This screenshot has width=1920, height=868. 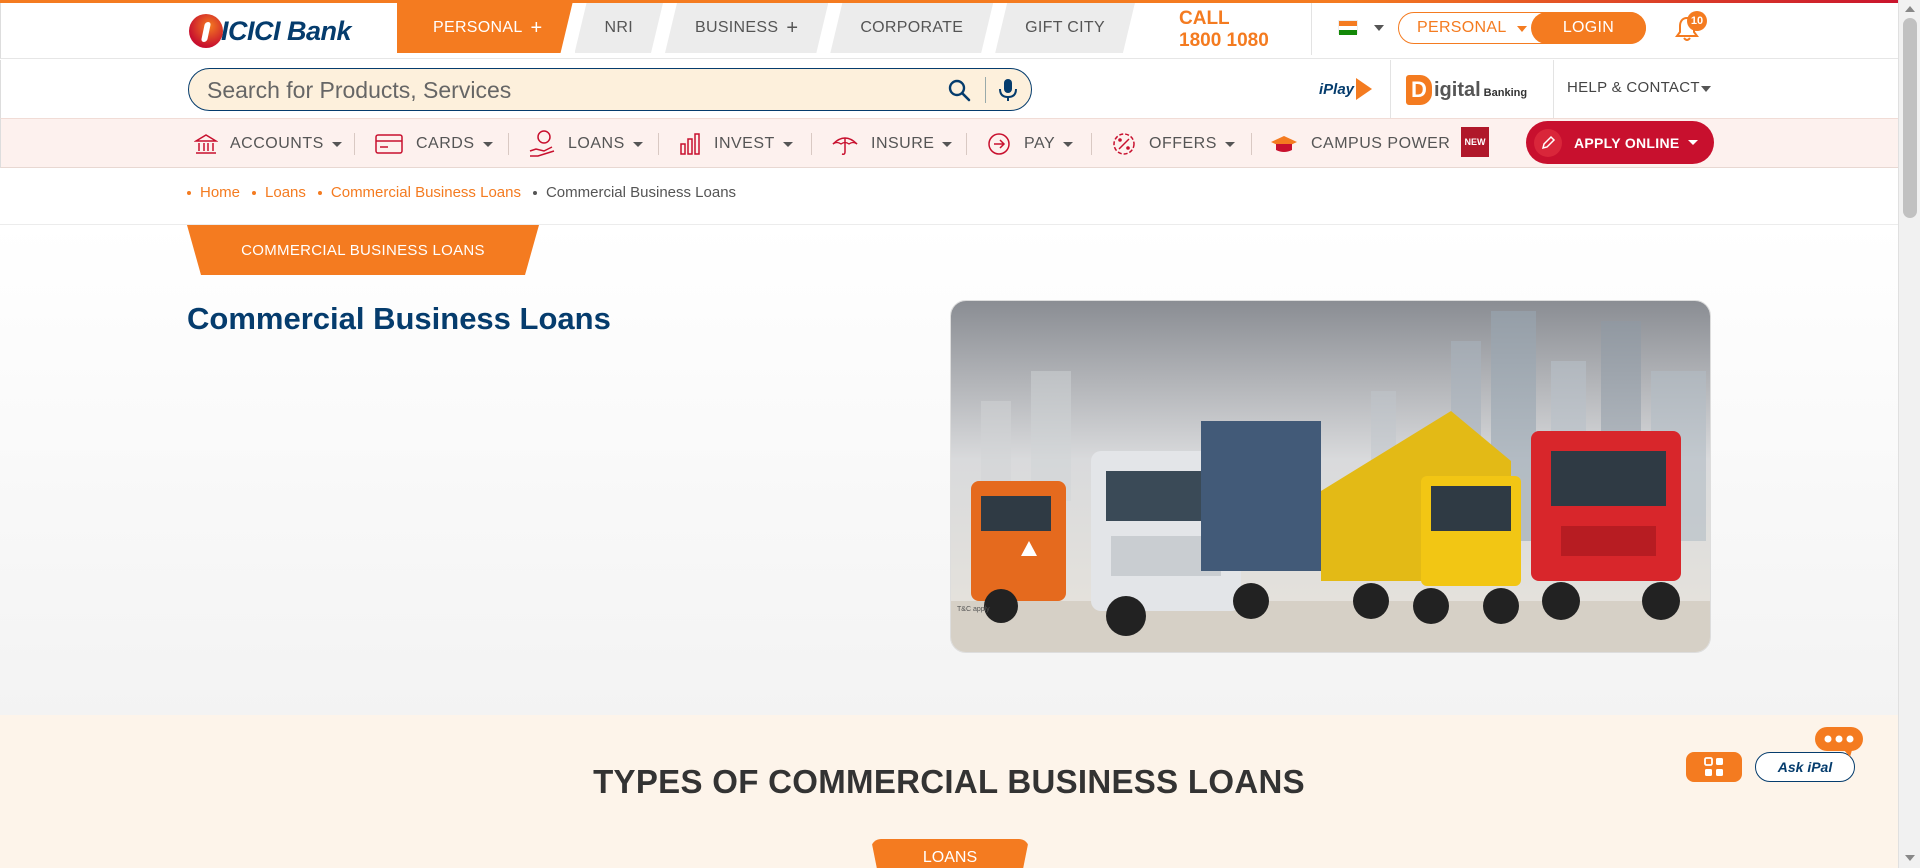 I want to click on tab-gift-city-label: GIFT CITY, so click(x=1065, y=27).